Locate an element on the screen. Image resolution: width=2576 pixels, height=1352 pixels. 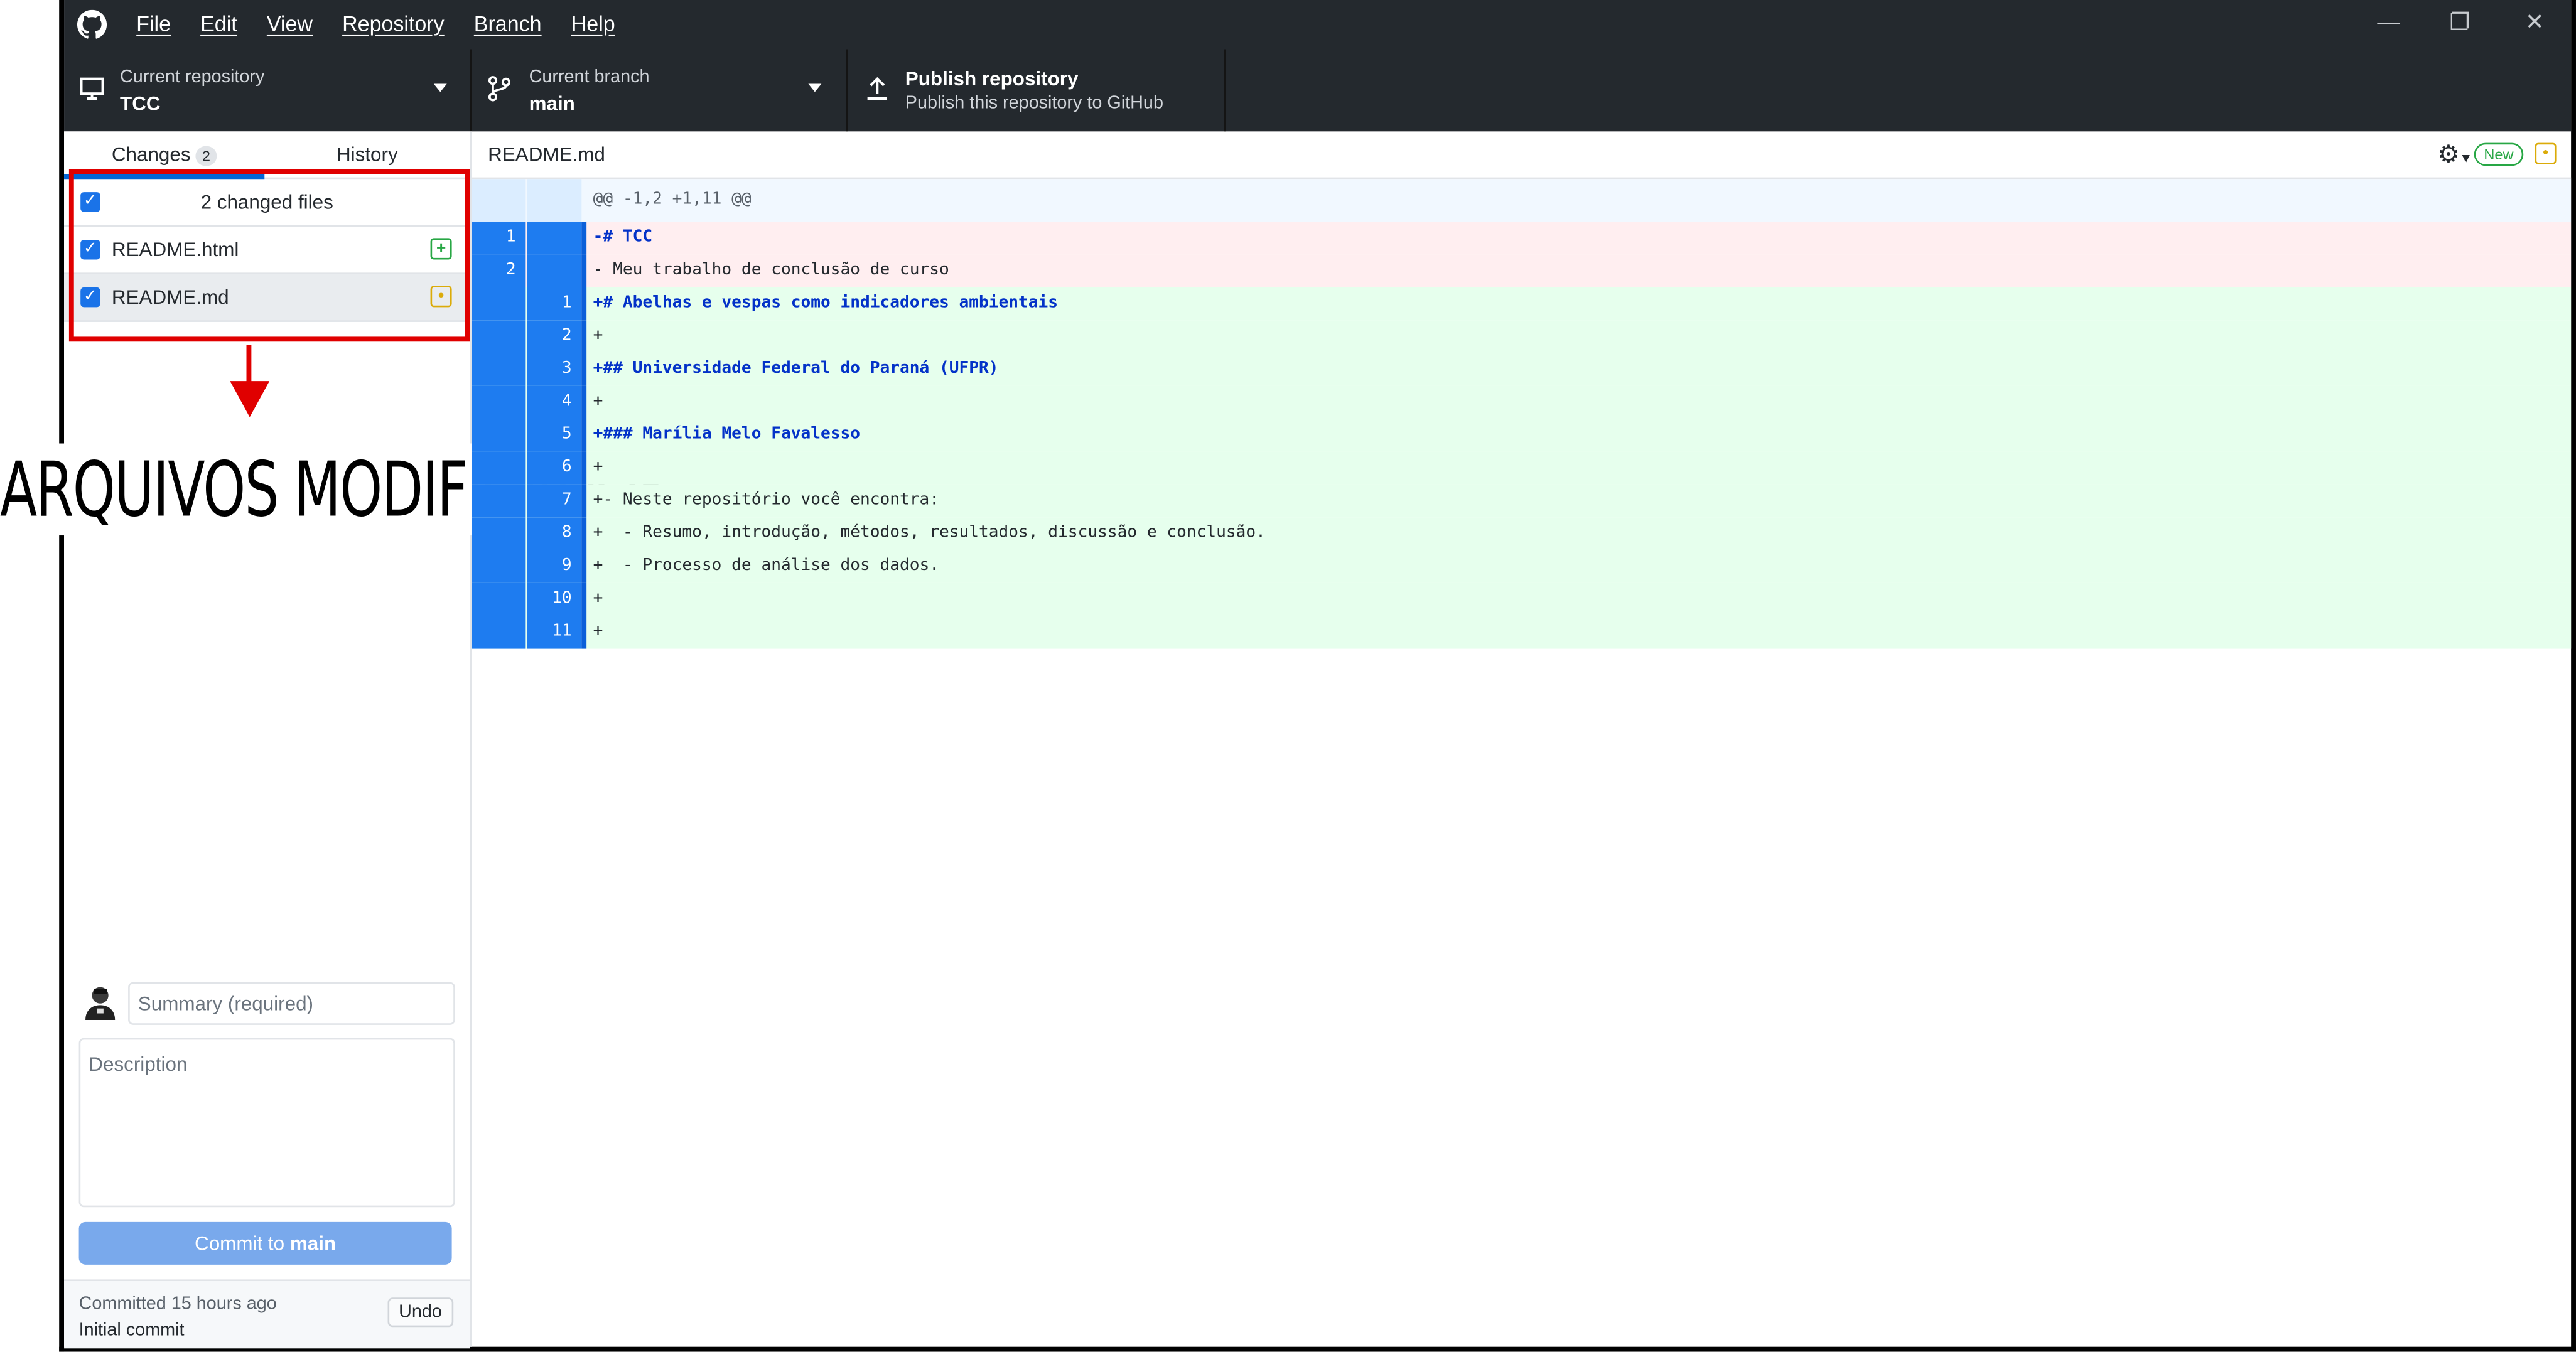
deleted-line-row: 2 - Meu trabalho de conclusão de curso is located at coordinates (1521, 270).